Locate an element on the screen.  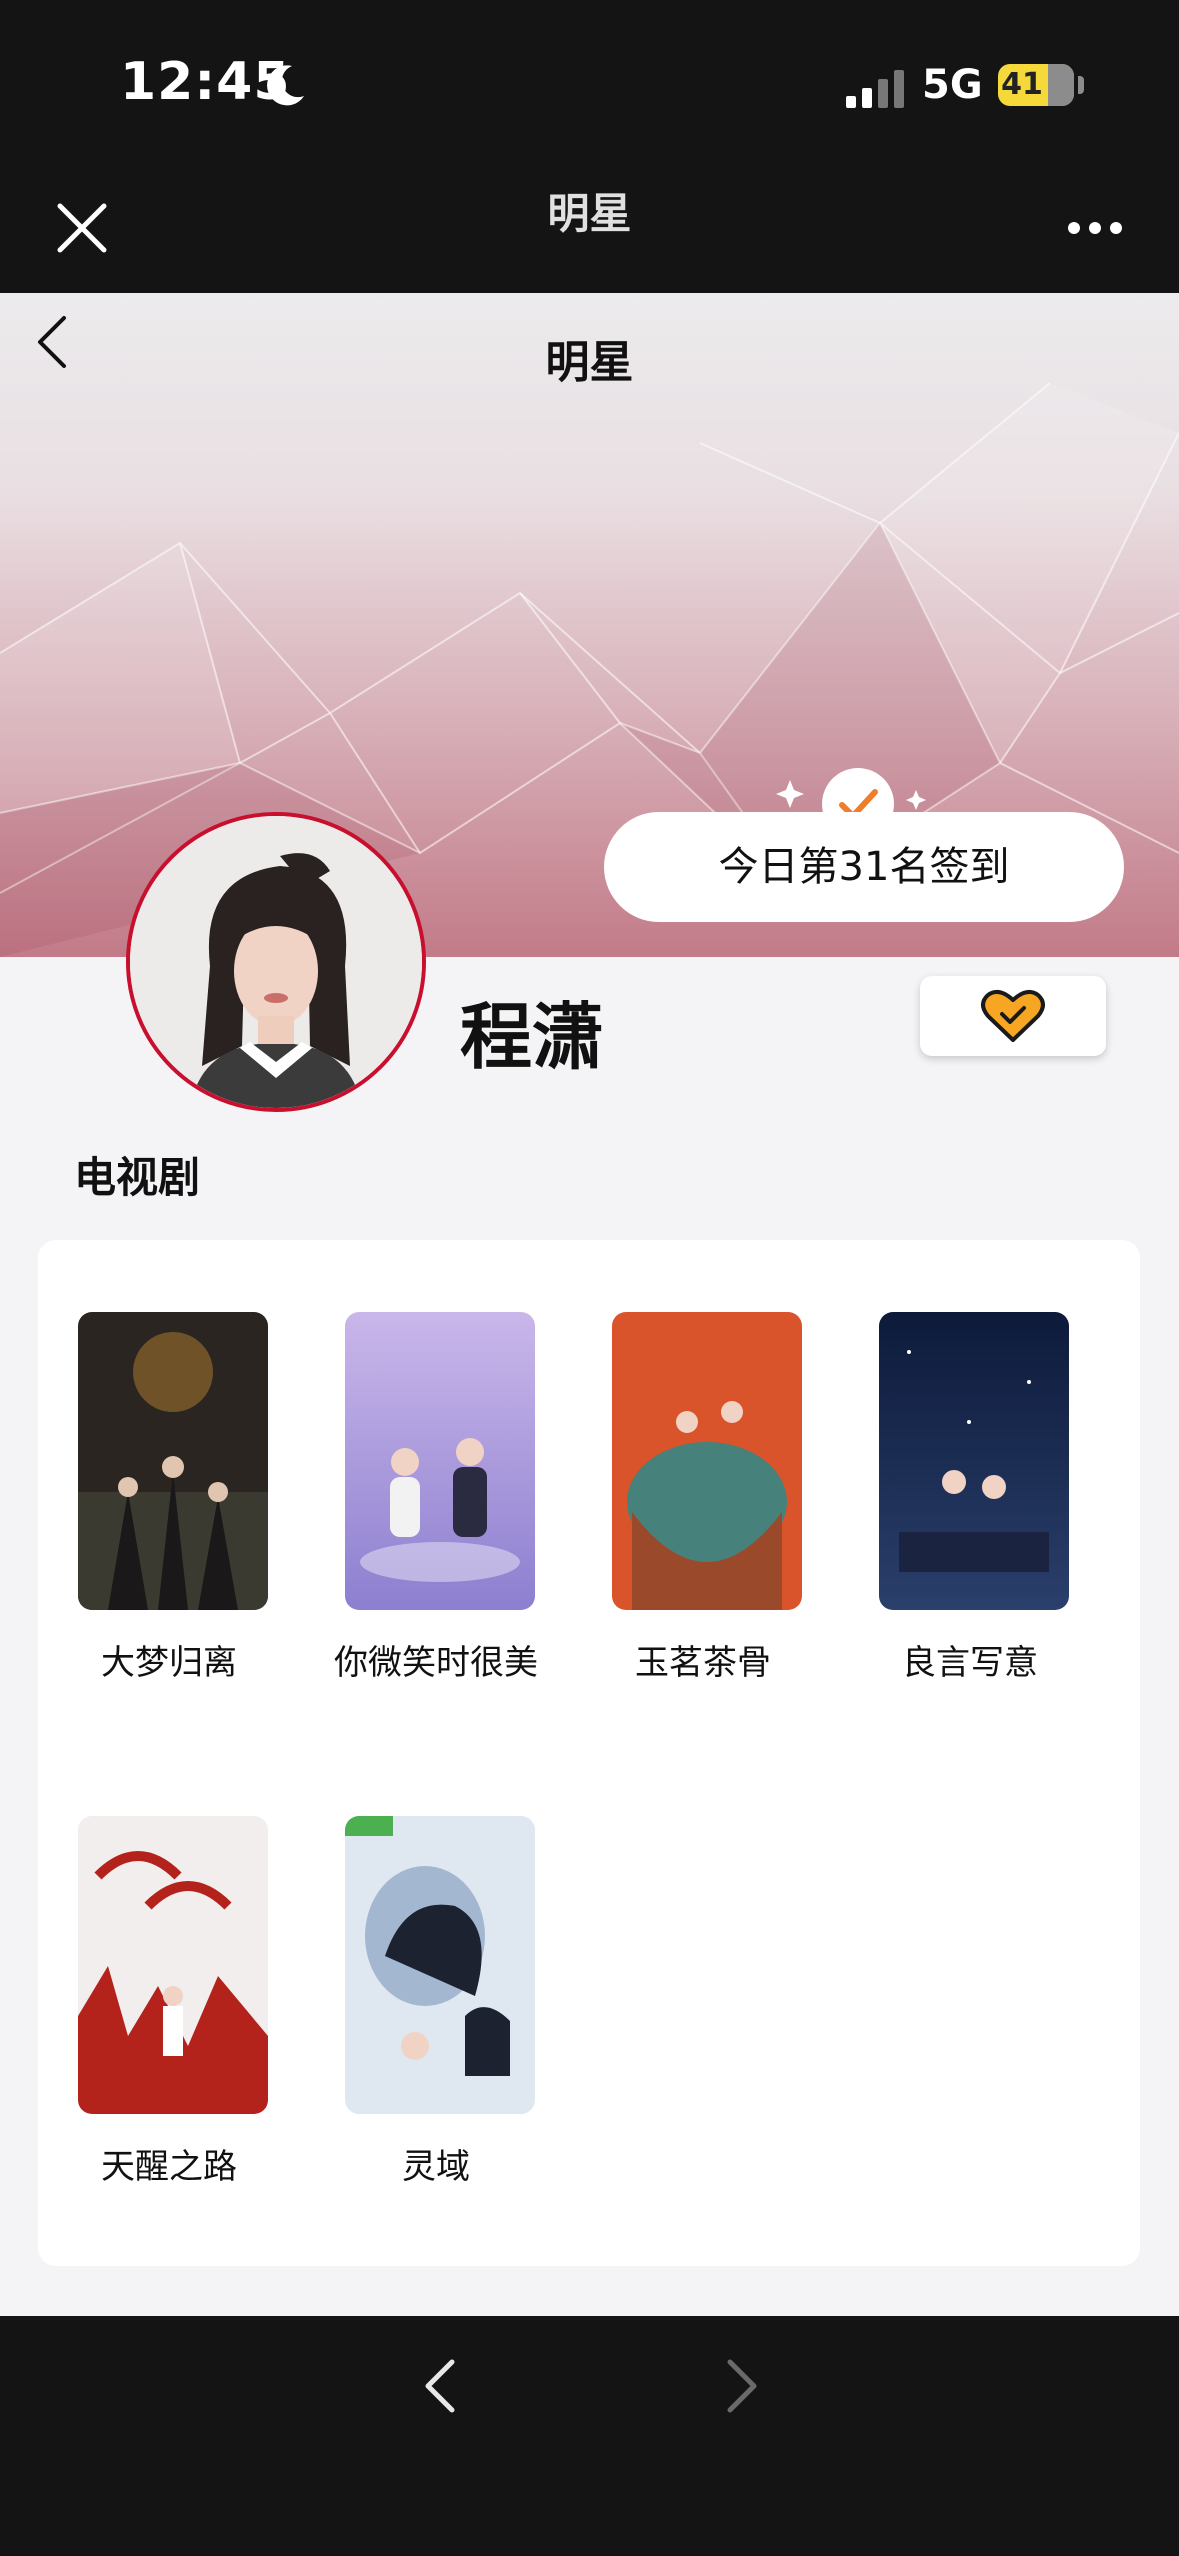
battery-icon: 41 is located at coordinates (1036, 85).